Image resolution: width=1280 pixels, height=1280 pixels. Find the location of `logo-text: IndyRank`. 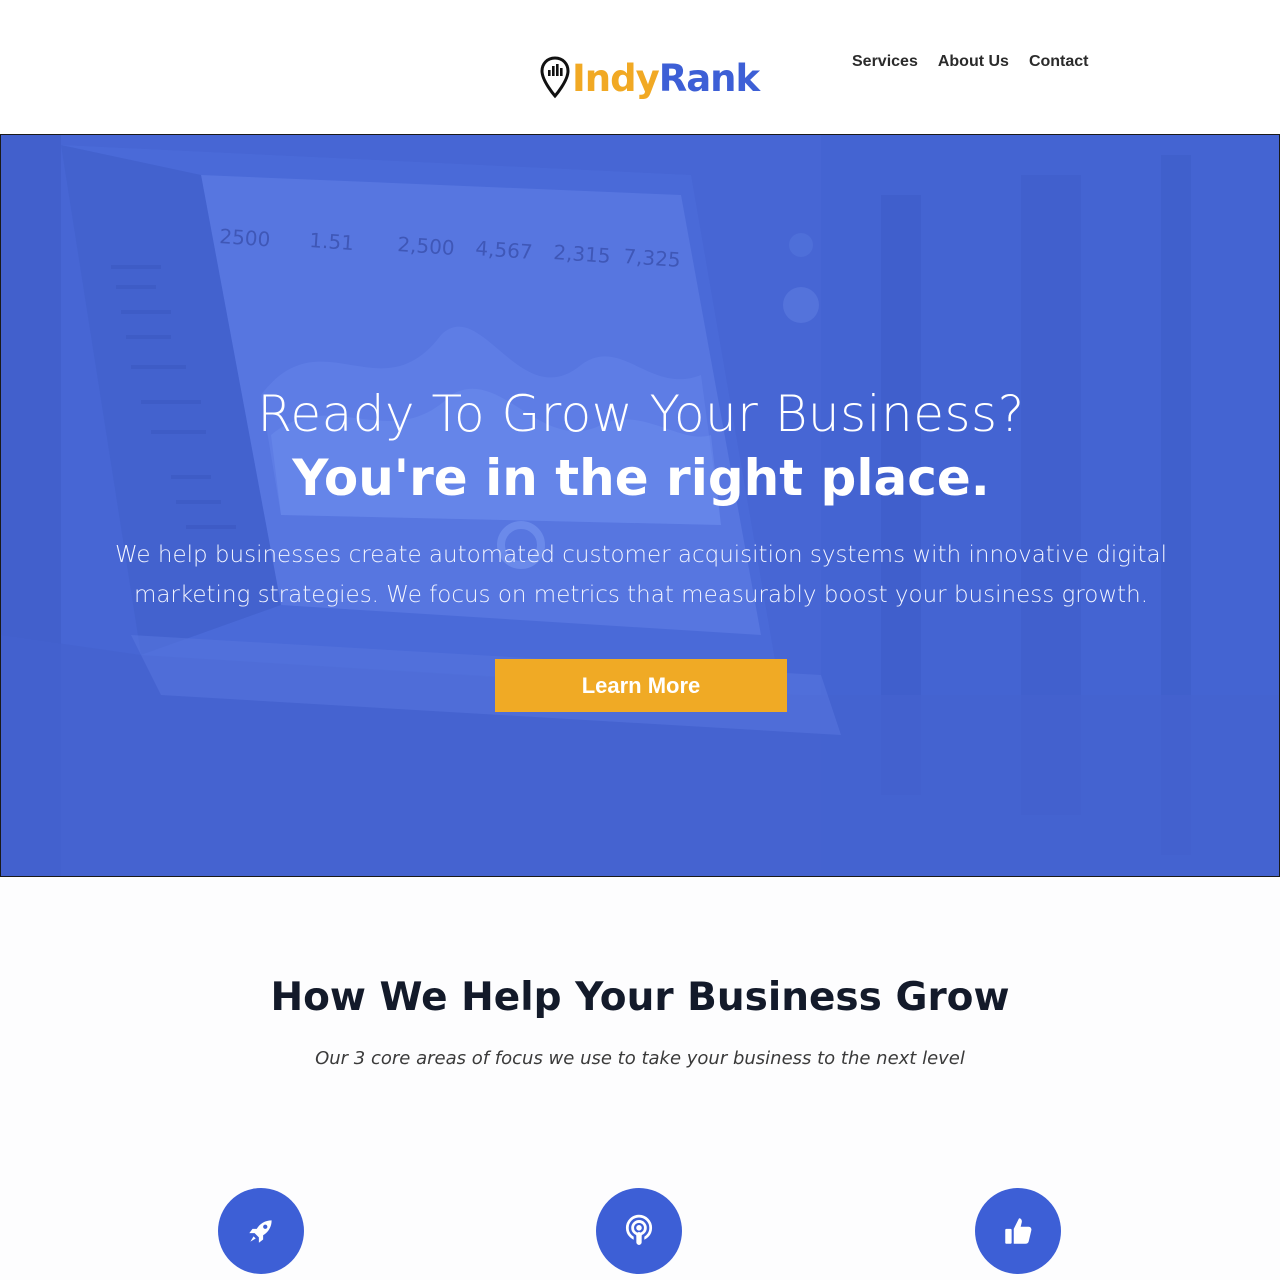

logo-text: IndyRank is located at coordinates (666, 78).